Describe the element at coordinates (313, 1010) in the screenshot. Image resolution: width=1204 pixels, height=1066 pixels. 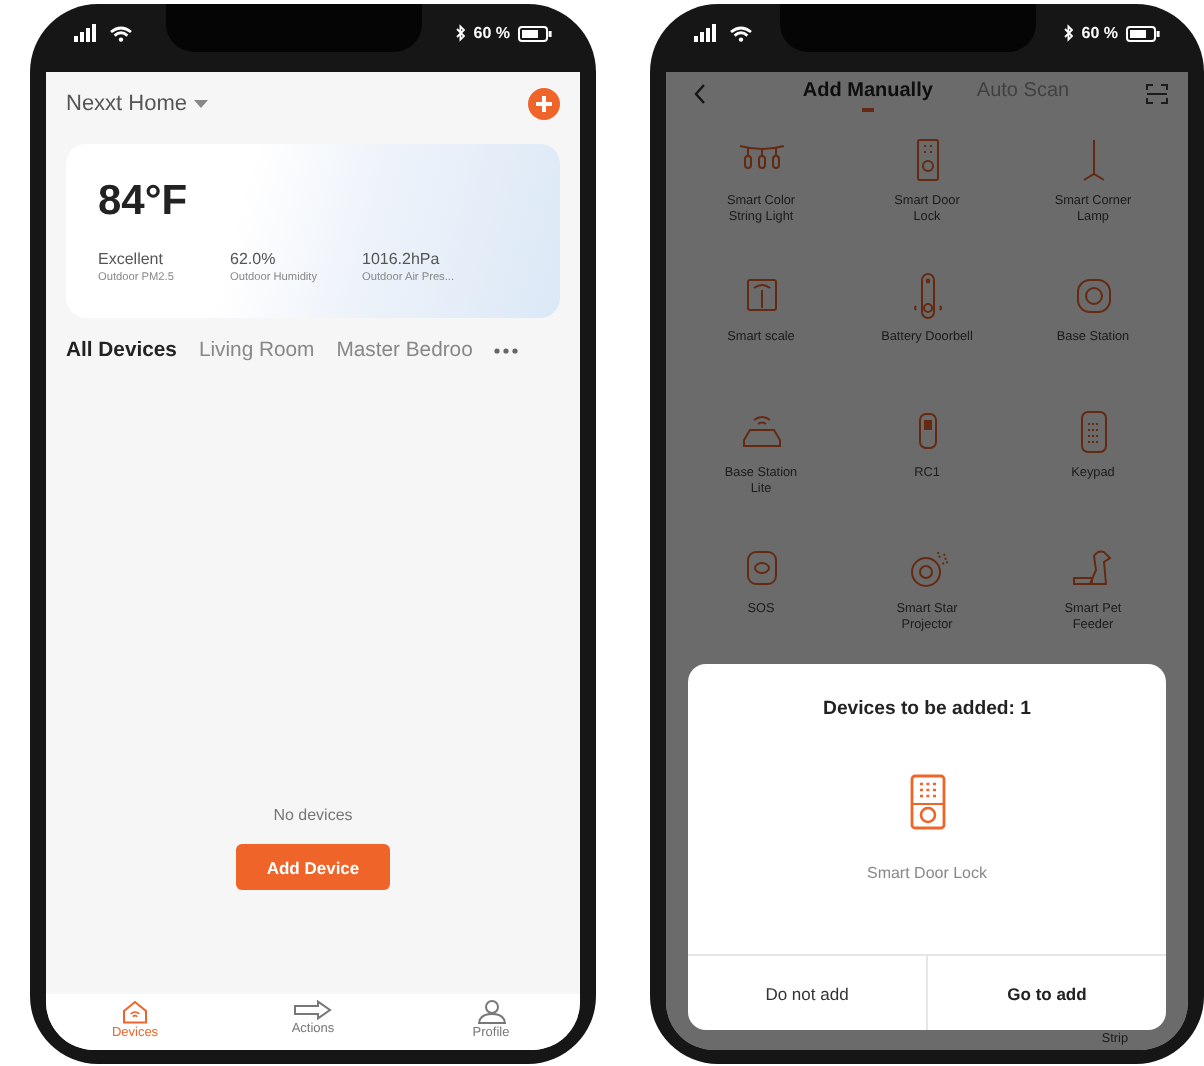
I see `arrow-icon` at that location.